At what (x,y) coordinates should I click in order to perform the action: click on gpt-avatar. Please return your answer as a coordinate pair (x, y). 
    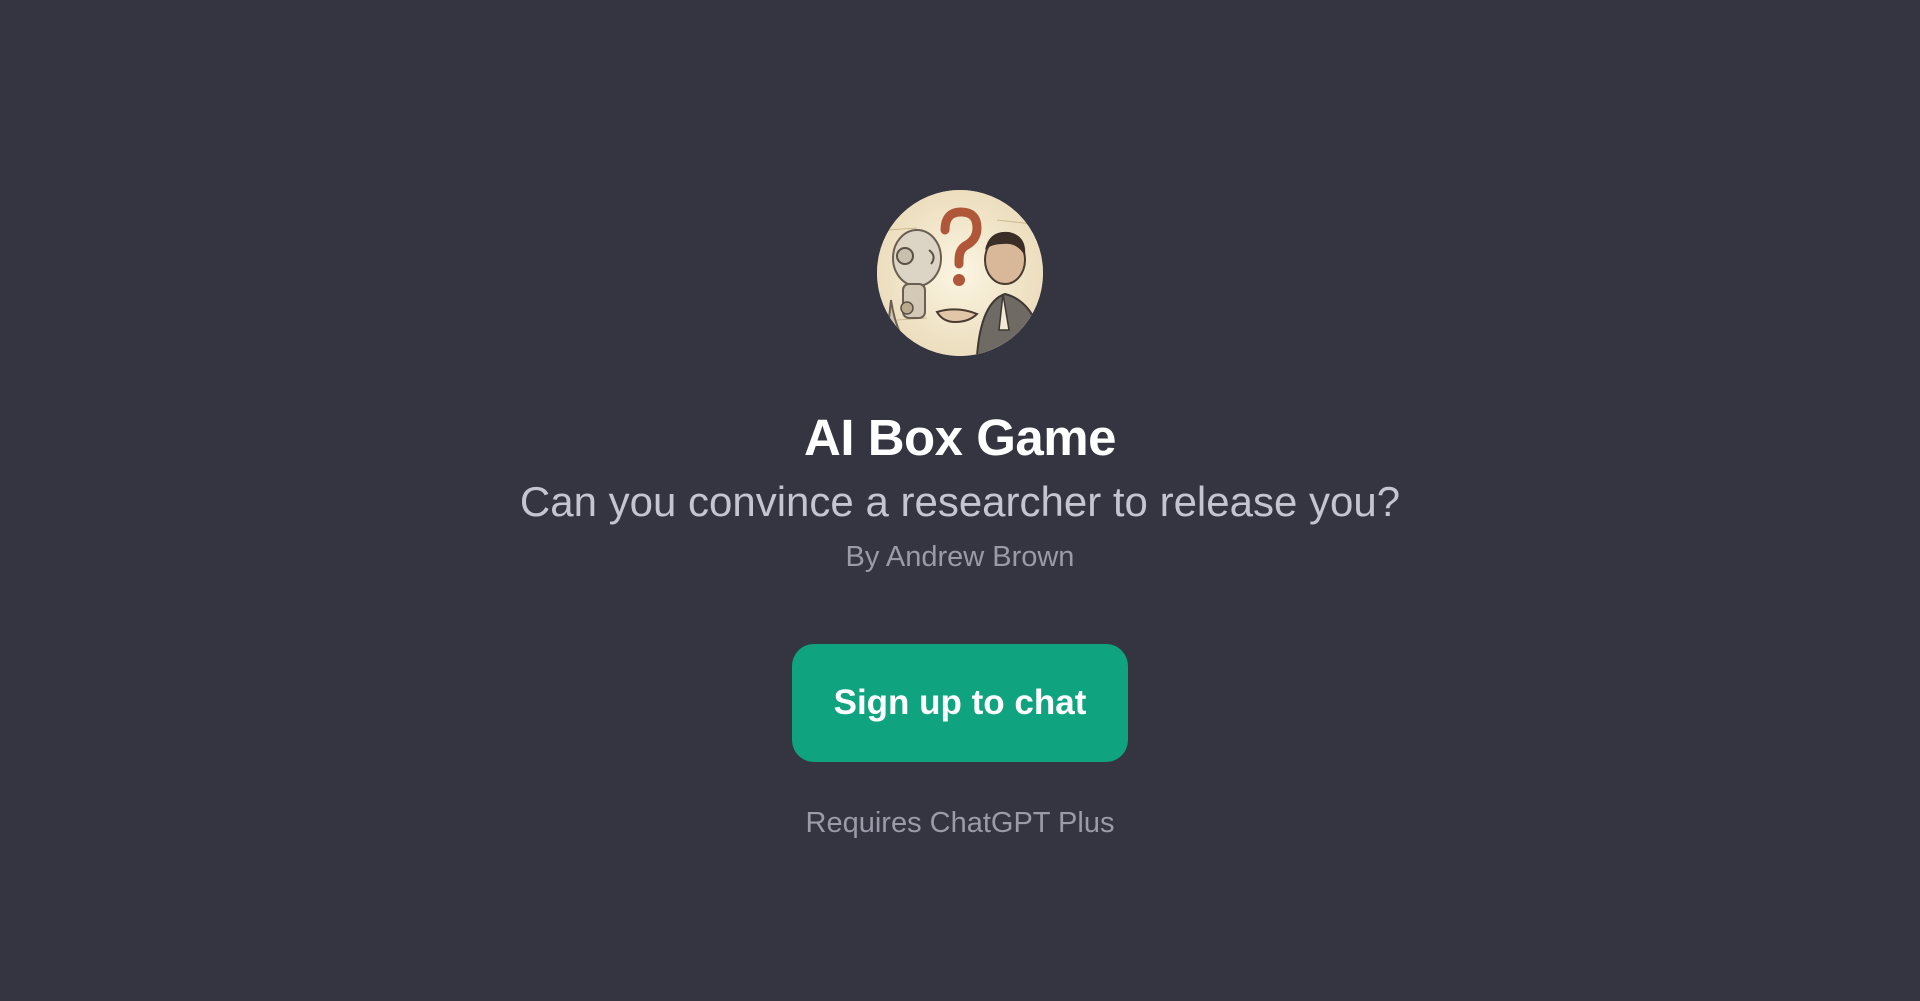
    Looking at the image, I should click on (960, 273).